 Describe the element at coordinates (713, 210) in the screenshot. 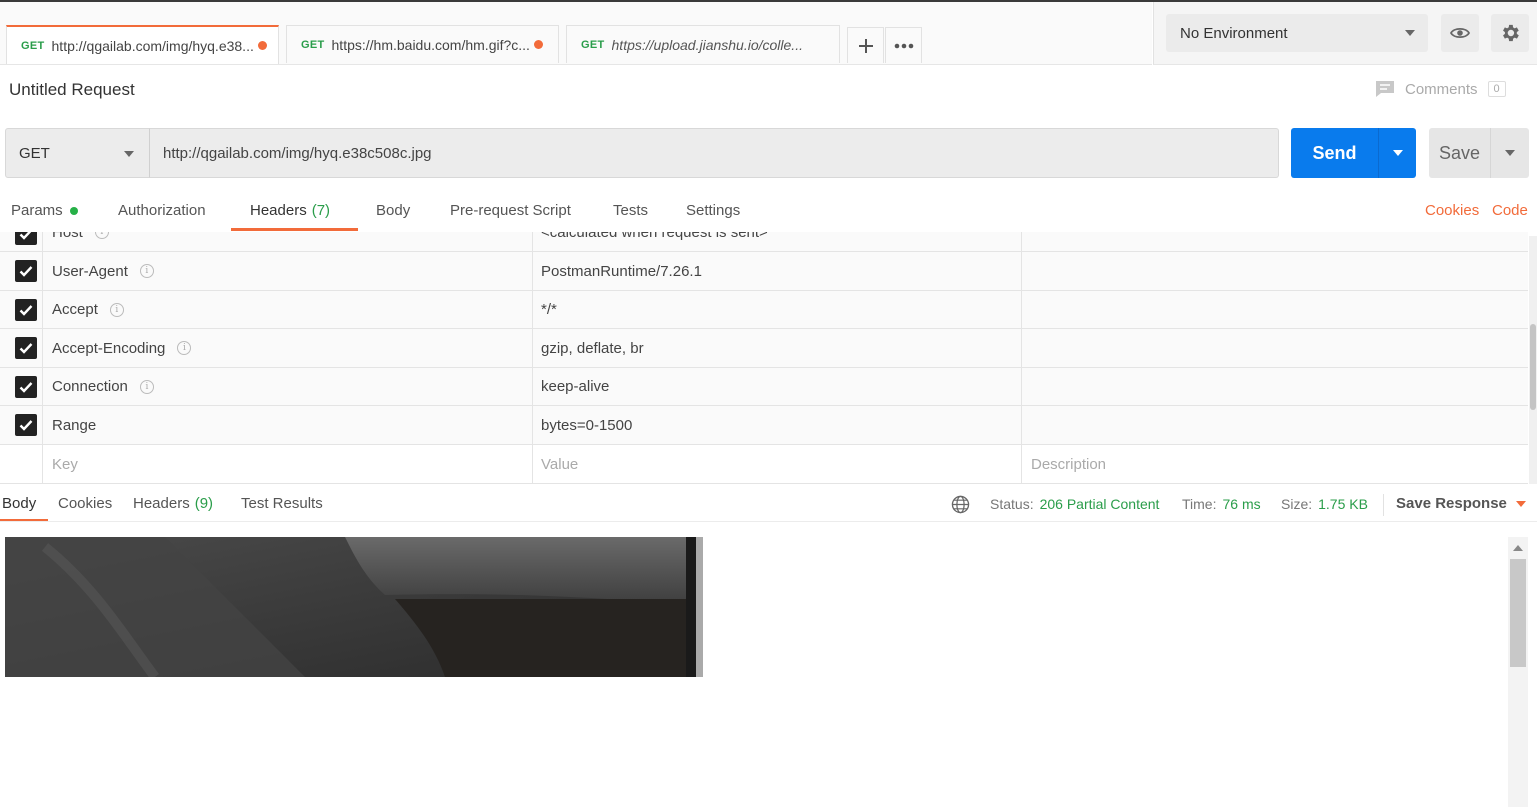

I see `tab-settings: Settings` at that location.